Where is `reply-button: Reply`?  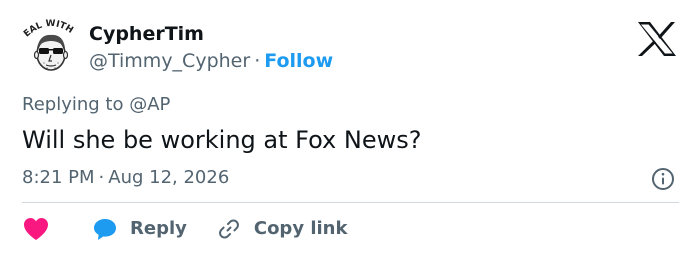 reply-button: Reply is located at coordinates (139, 229).